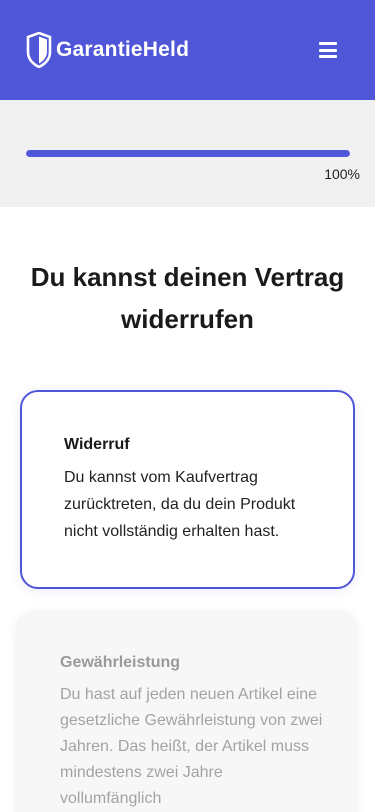 This screenshot has width=375, height=812. I want to click on page-title: Du kannst deinen Vertrag widerrufen, so click(187, 298).